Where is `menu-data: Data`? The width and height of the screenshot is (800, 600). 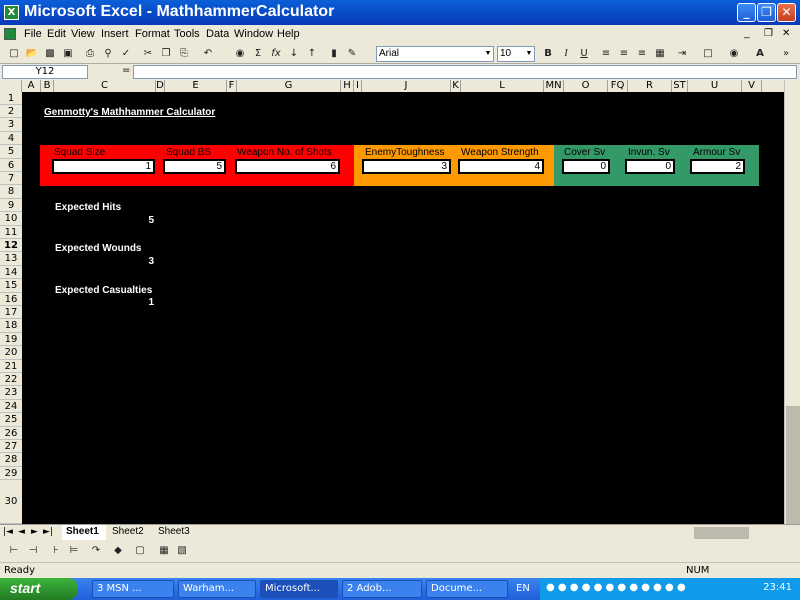
menu-data: Data is located at coordinates (217, 34).